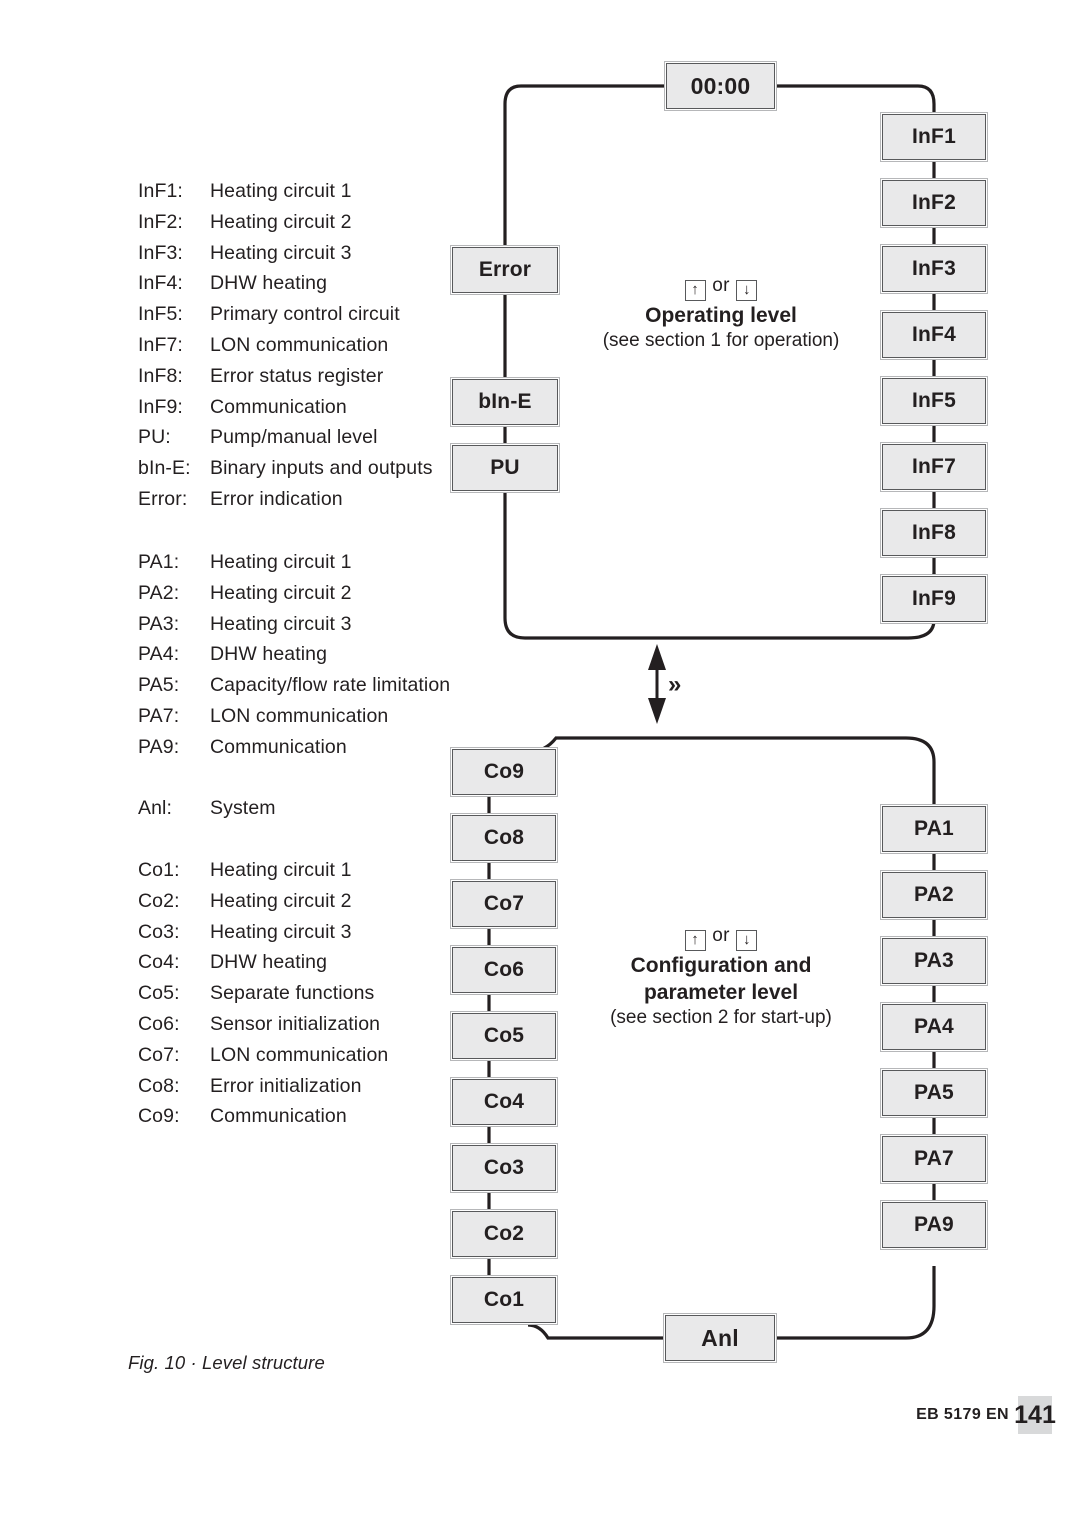 The width and height of the screenshot is (1080, 1529). I want to click on node-pa1: PA1, so click(934, 829).